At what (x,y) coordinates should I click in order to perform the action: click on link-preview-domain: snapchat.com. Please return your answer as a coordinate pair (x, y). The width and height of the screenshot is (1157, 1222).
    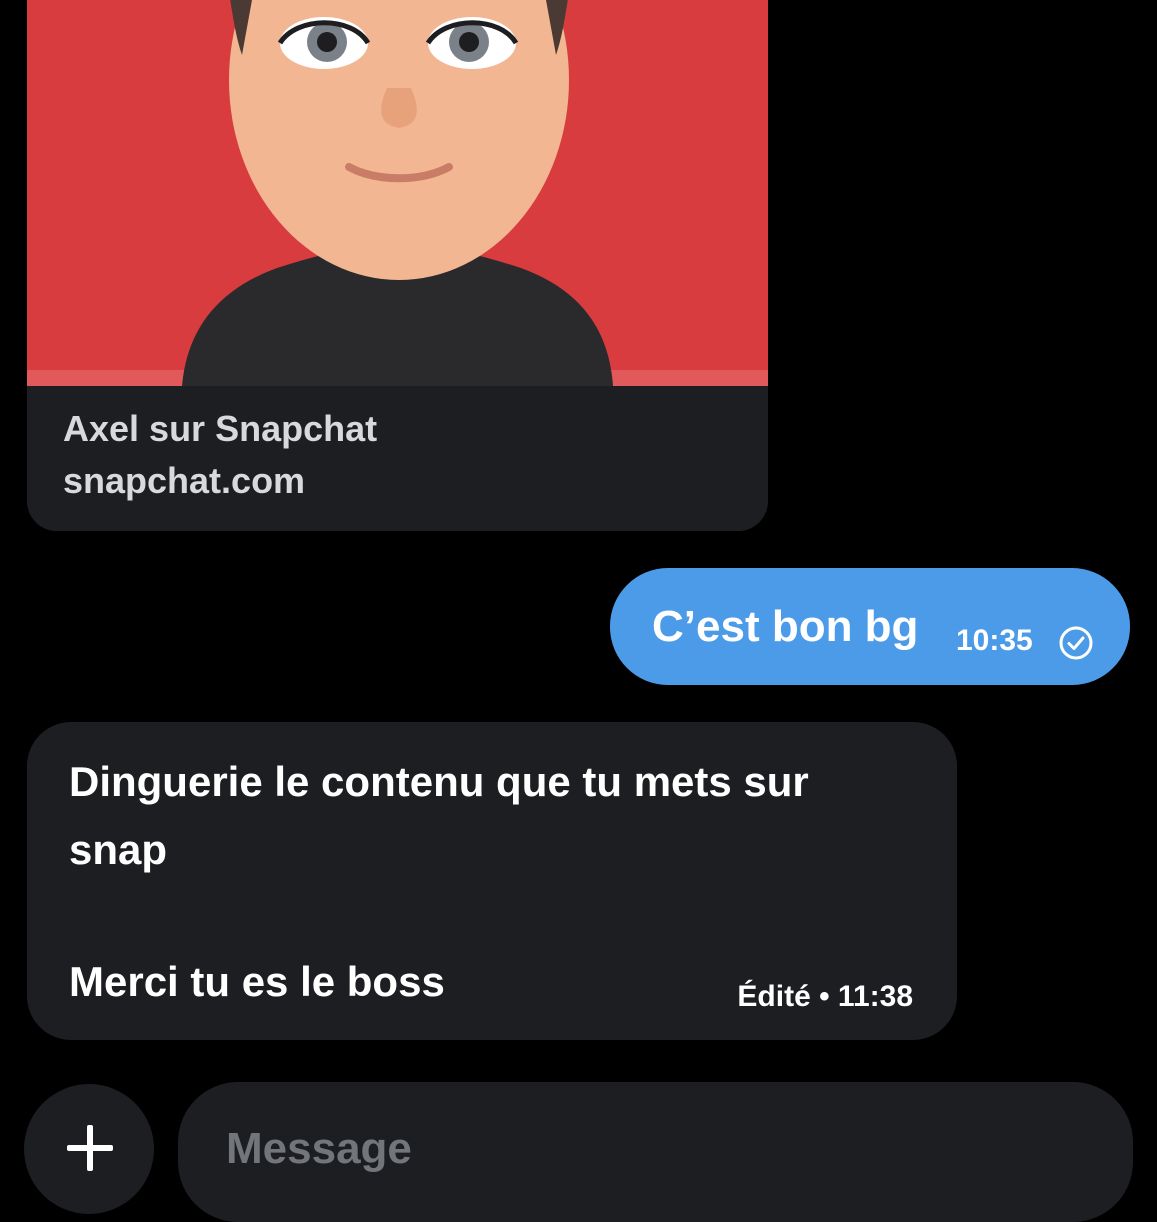
    Looking at the image, I should click on (184, 480).